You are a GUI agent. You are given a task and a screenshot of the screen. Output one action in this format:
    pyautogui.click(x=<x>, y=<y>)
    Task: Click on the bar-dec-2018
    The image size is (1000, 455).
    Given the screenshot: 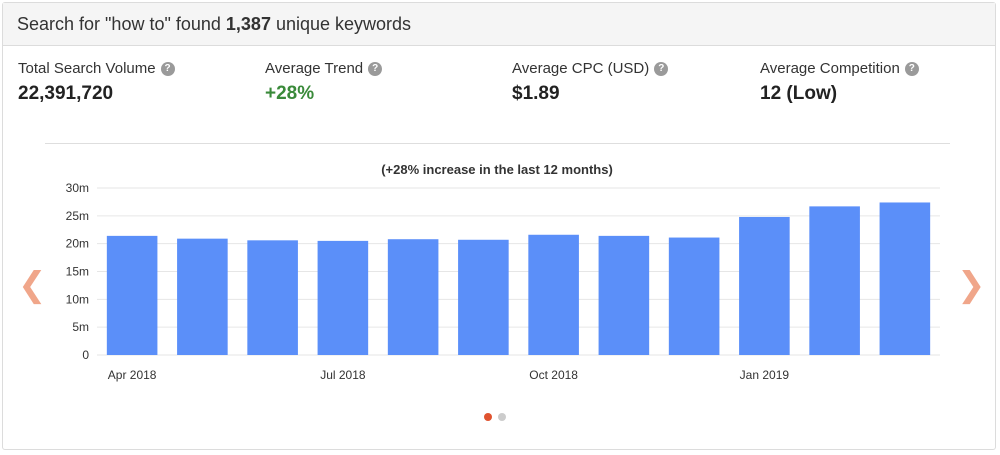 What is the action you would take?
    pyautogui.click(x=694, y=296)
    